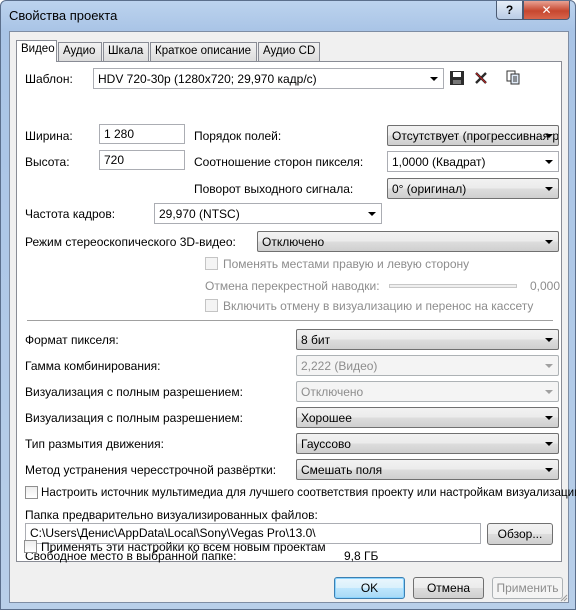 The width and height of the screenshot is (576, 610). I want to click on template-combo: HDV 720-30p (1280x720; 29,970 кадр/с), so click(268, 78).